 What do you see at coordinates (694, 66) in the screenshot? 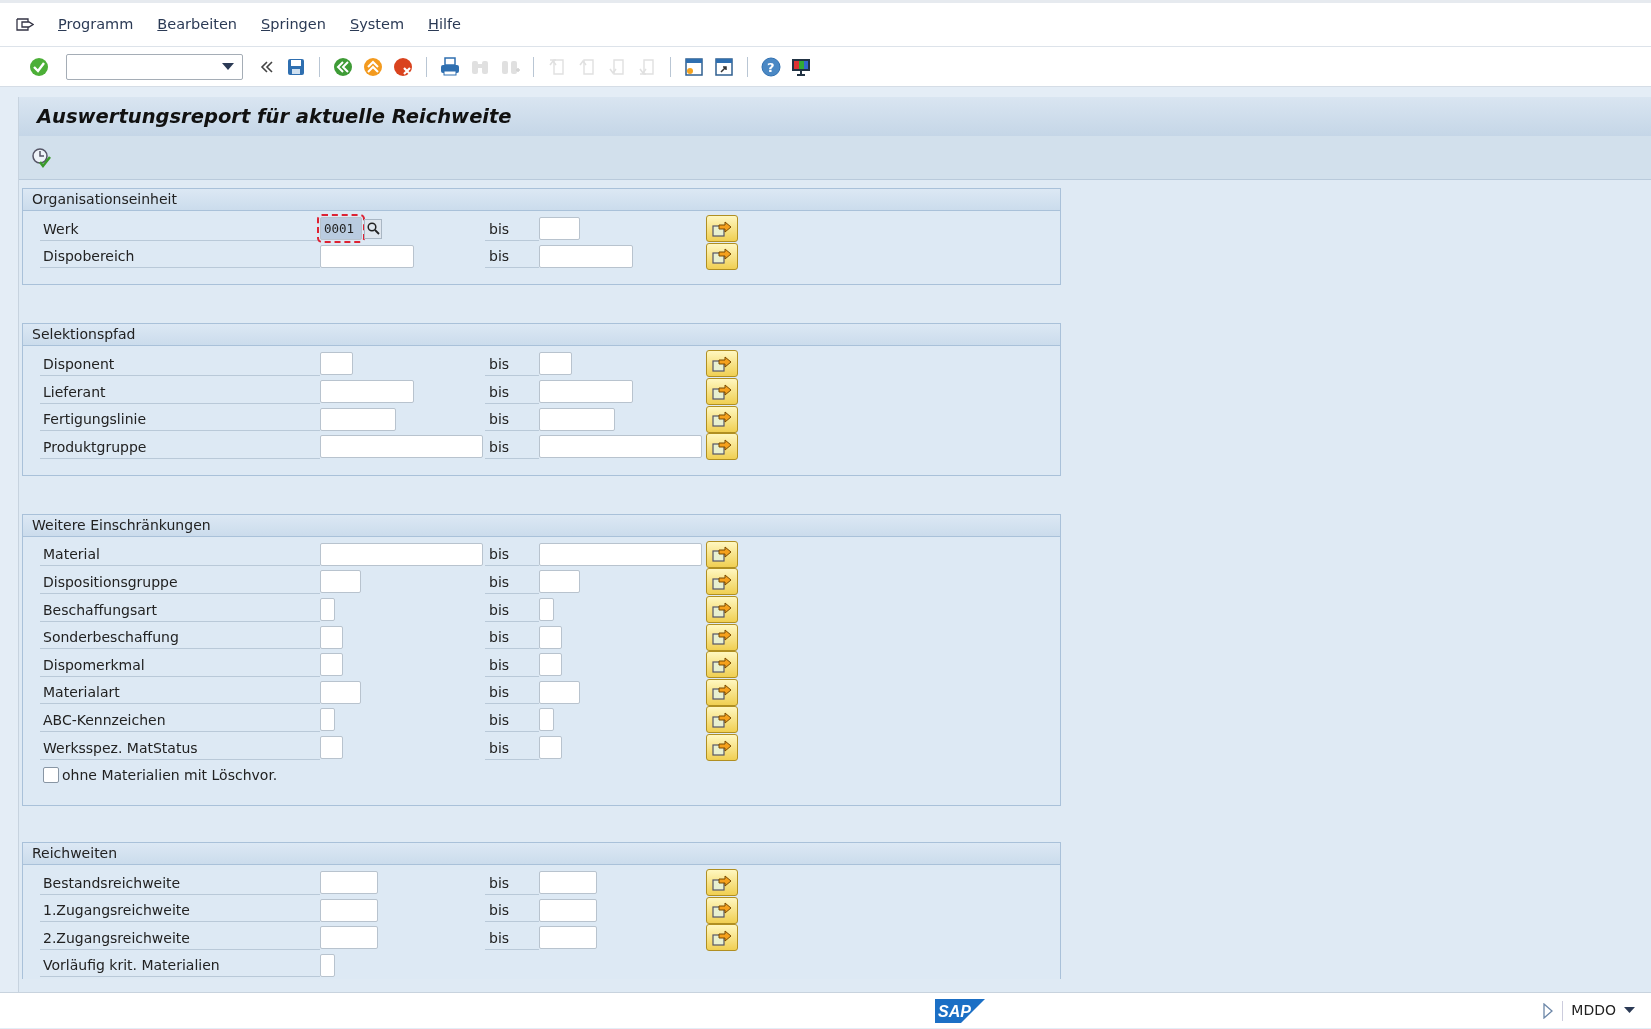
I see `new-window-icon` at bounding box center [694, 66].